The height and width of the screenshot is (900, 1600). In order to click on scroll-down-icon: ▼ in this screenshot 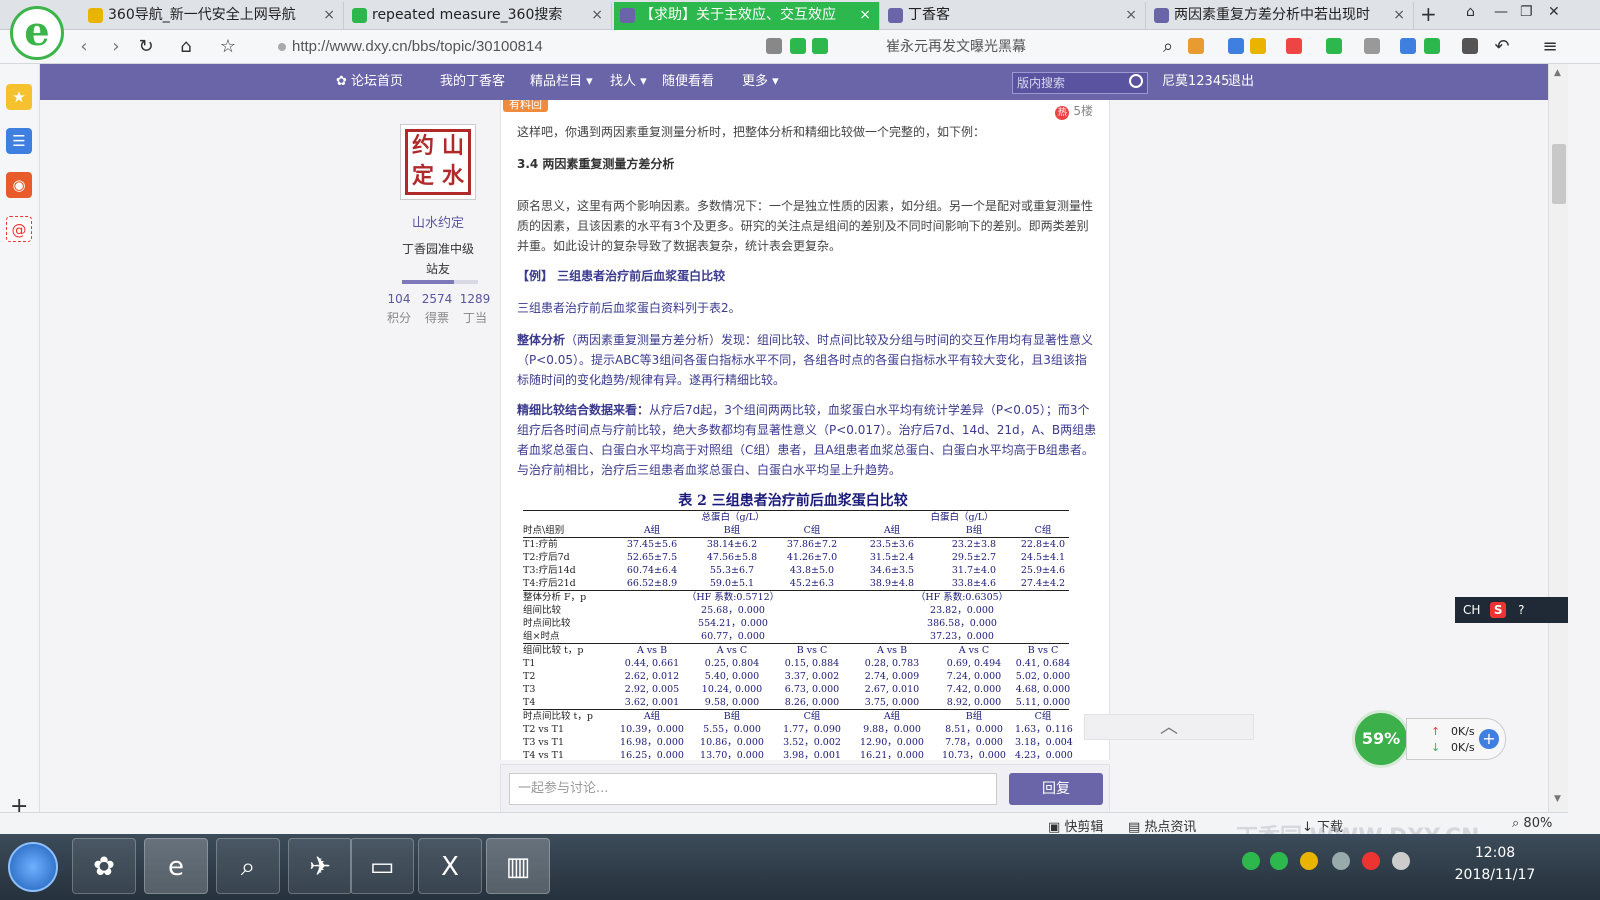, I will do `click(1557, 799)`.